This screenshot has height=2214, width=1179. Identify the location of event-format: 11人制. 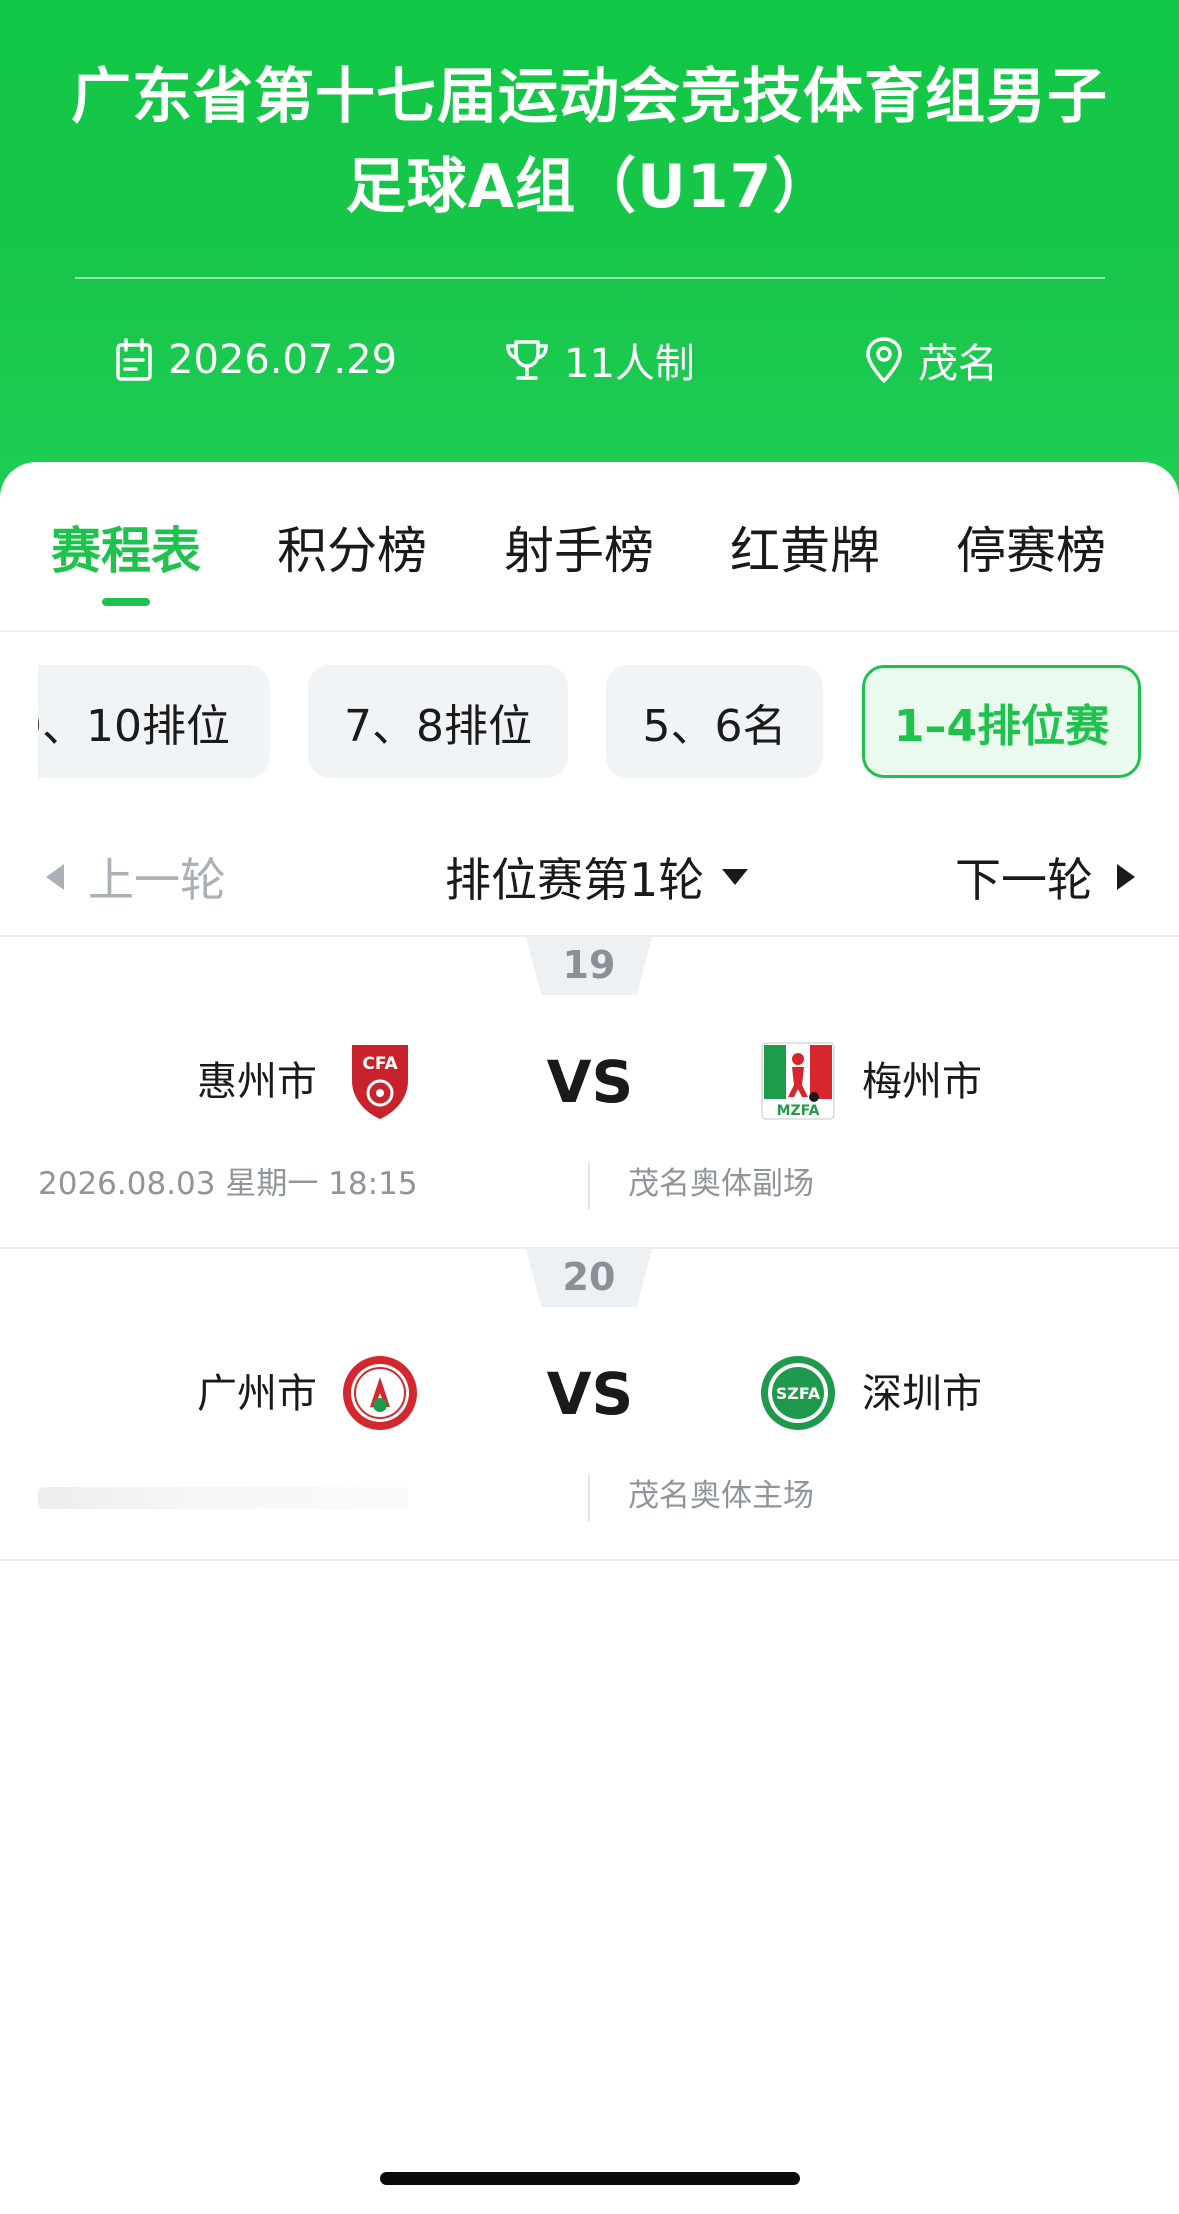
(599, 360).